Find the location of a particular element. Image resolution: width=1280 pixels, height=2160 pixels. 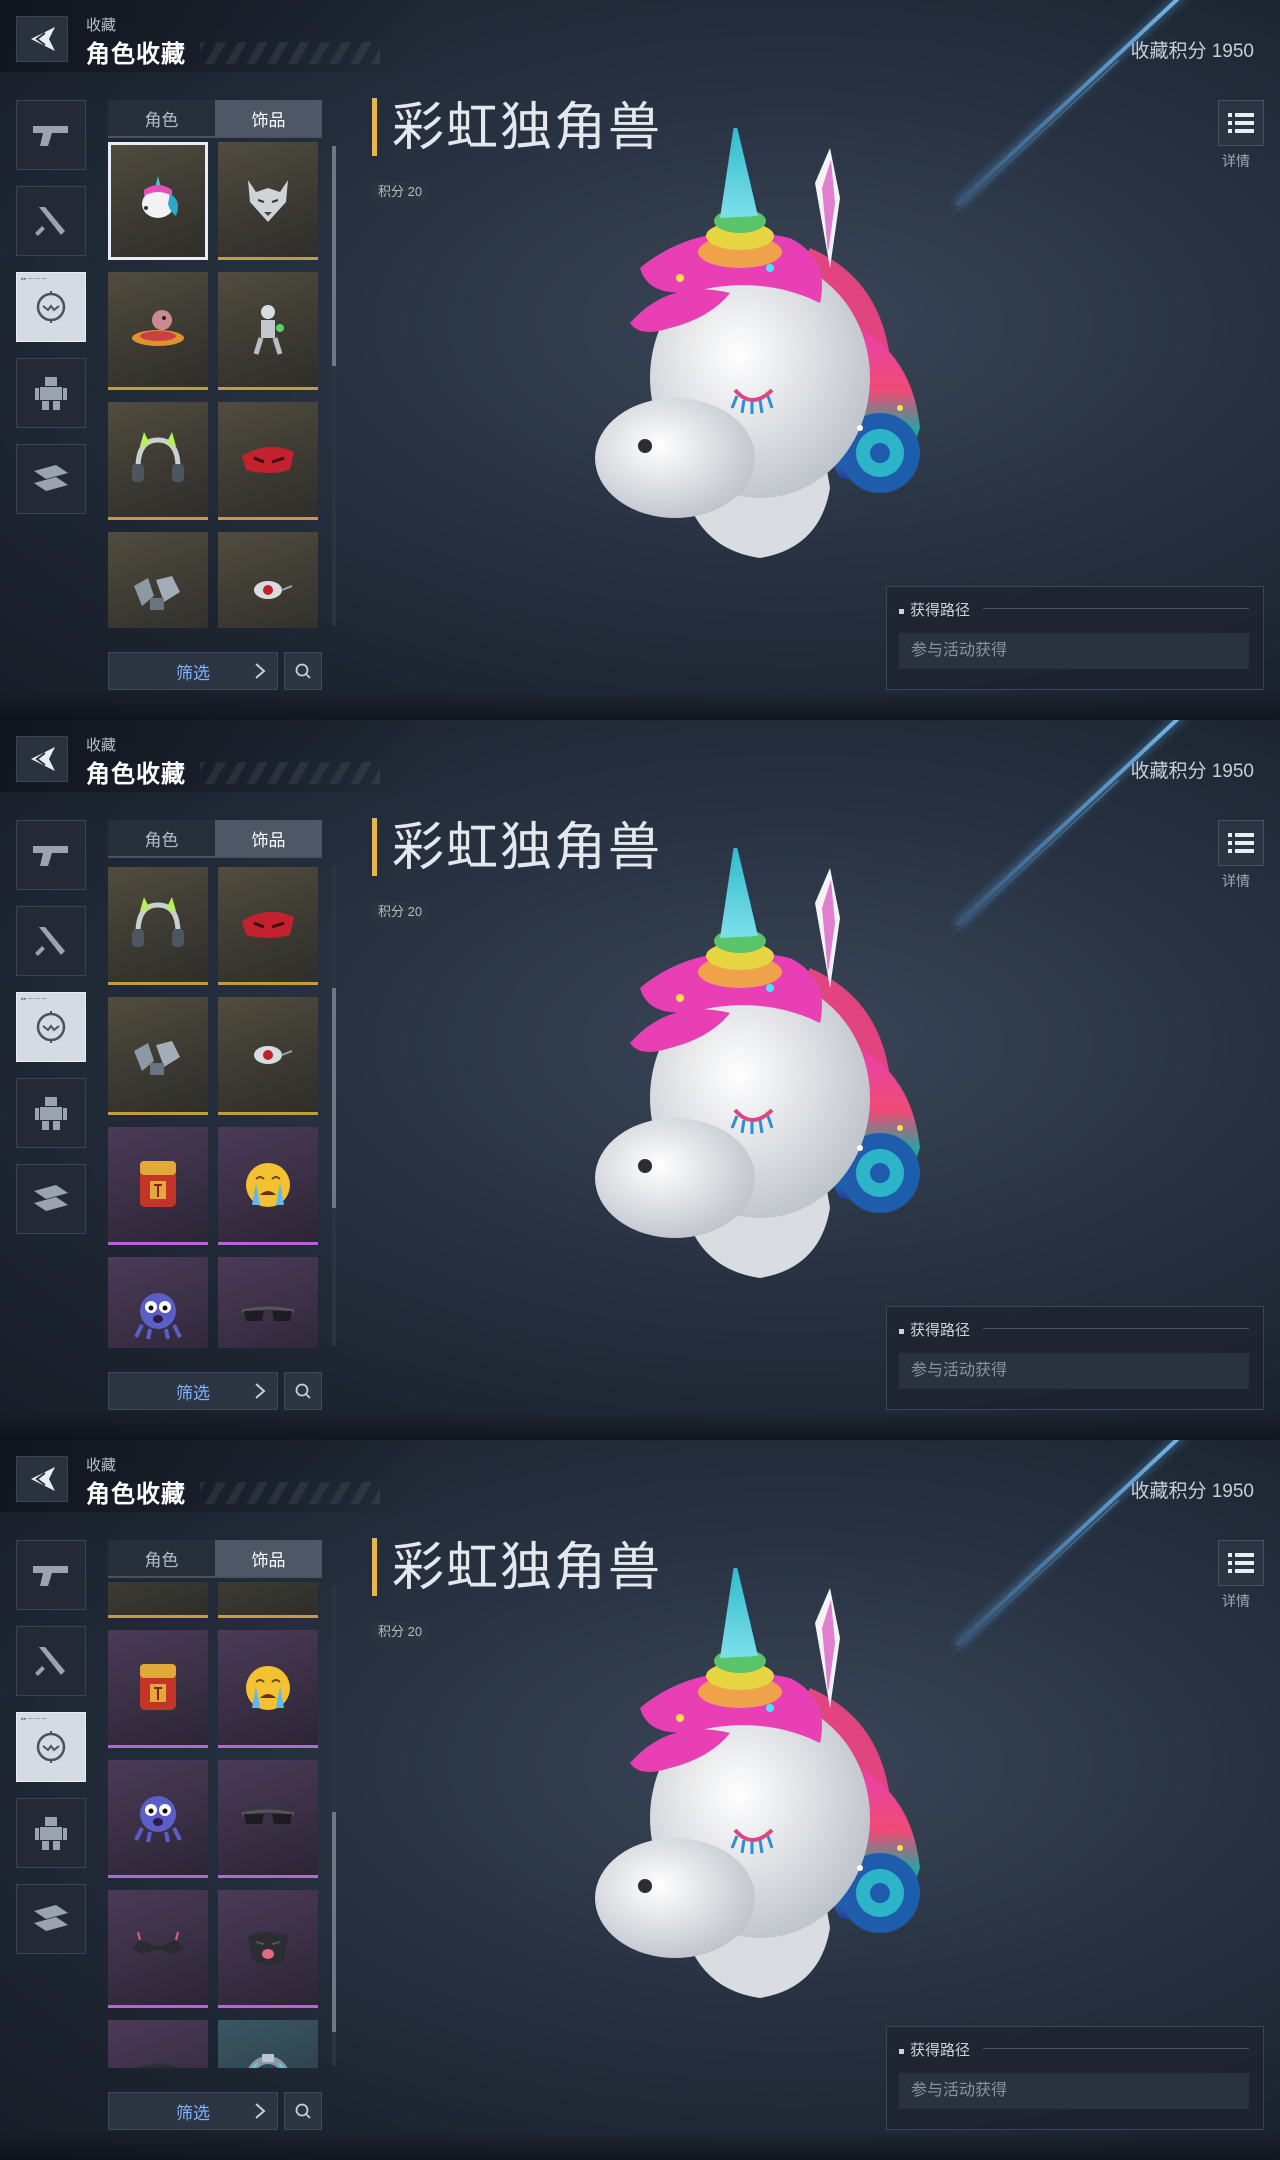

unicorn-head-icon is located at coordinates (160, 196).